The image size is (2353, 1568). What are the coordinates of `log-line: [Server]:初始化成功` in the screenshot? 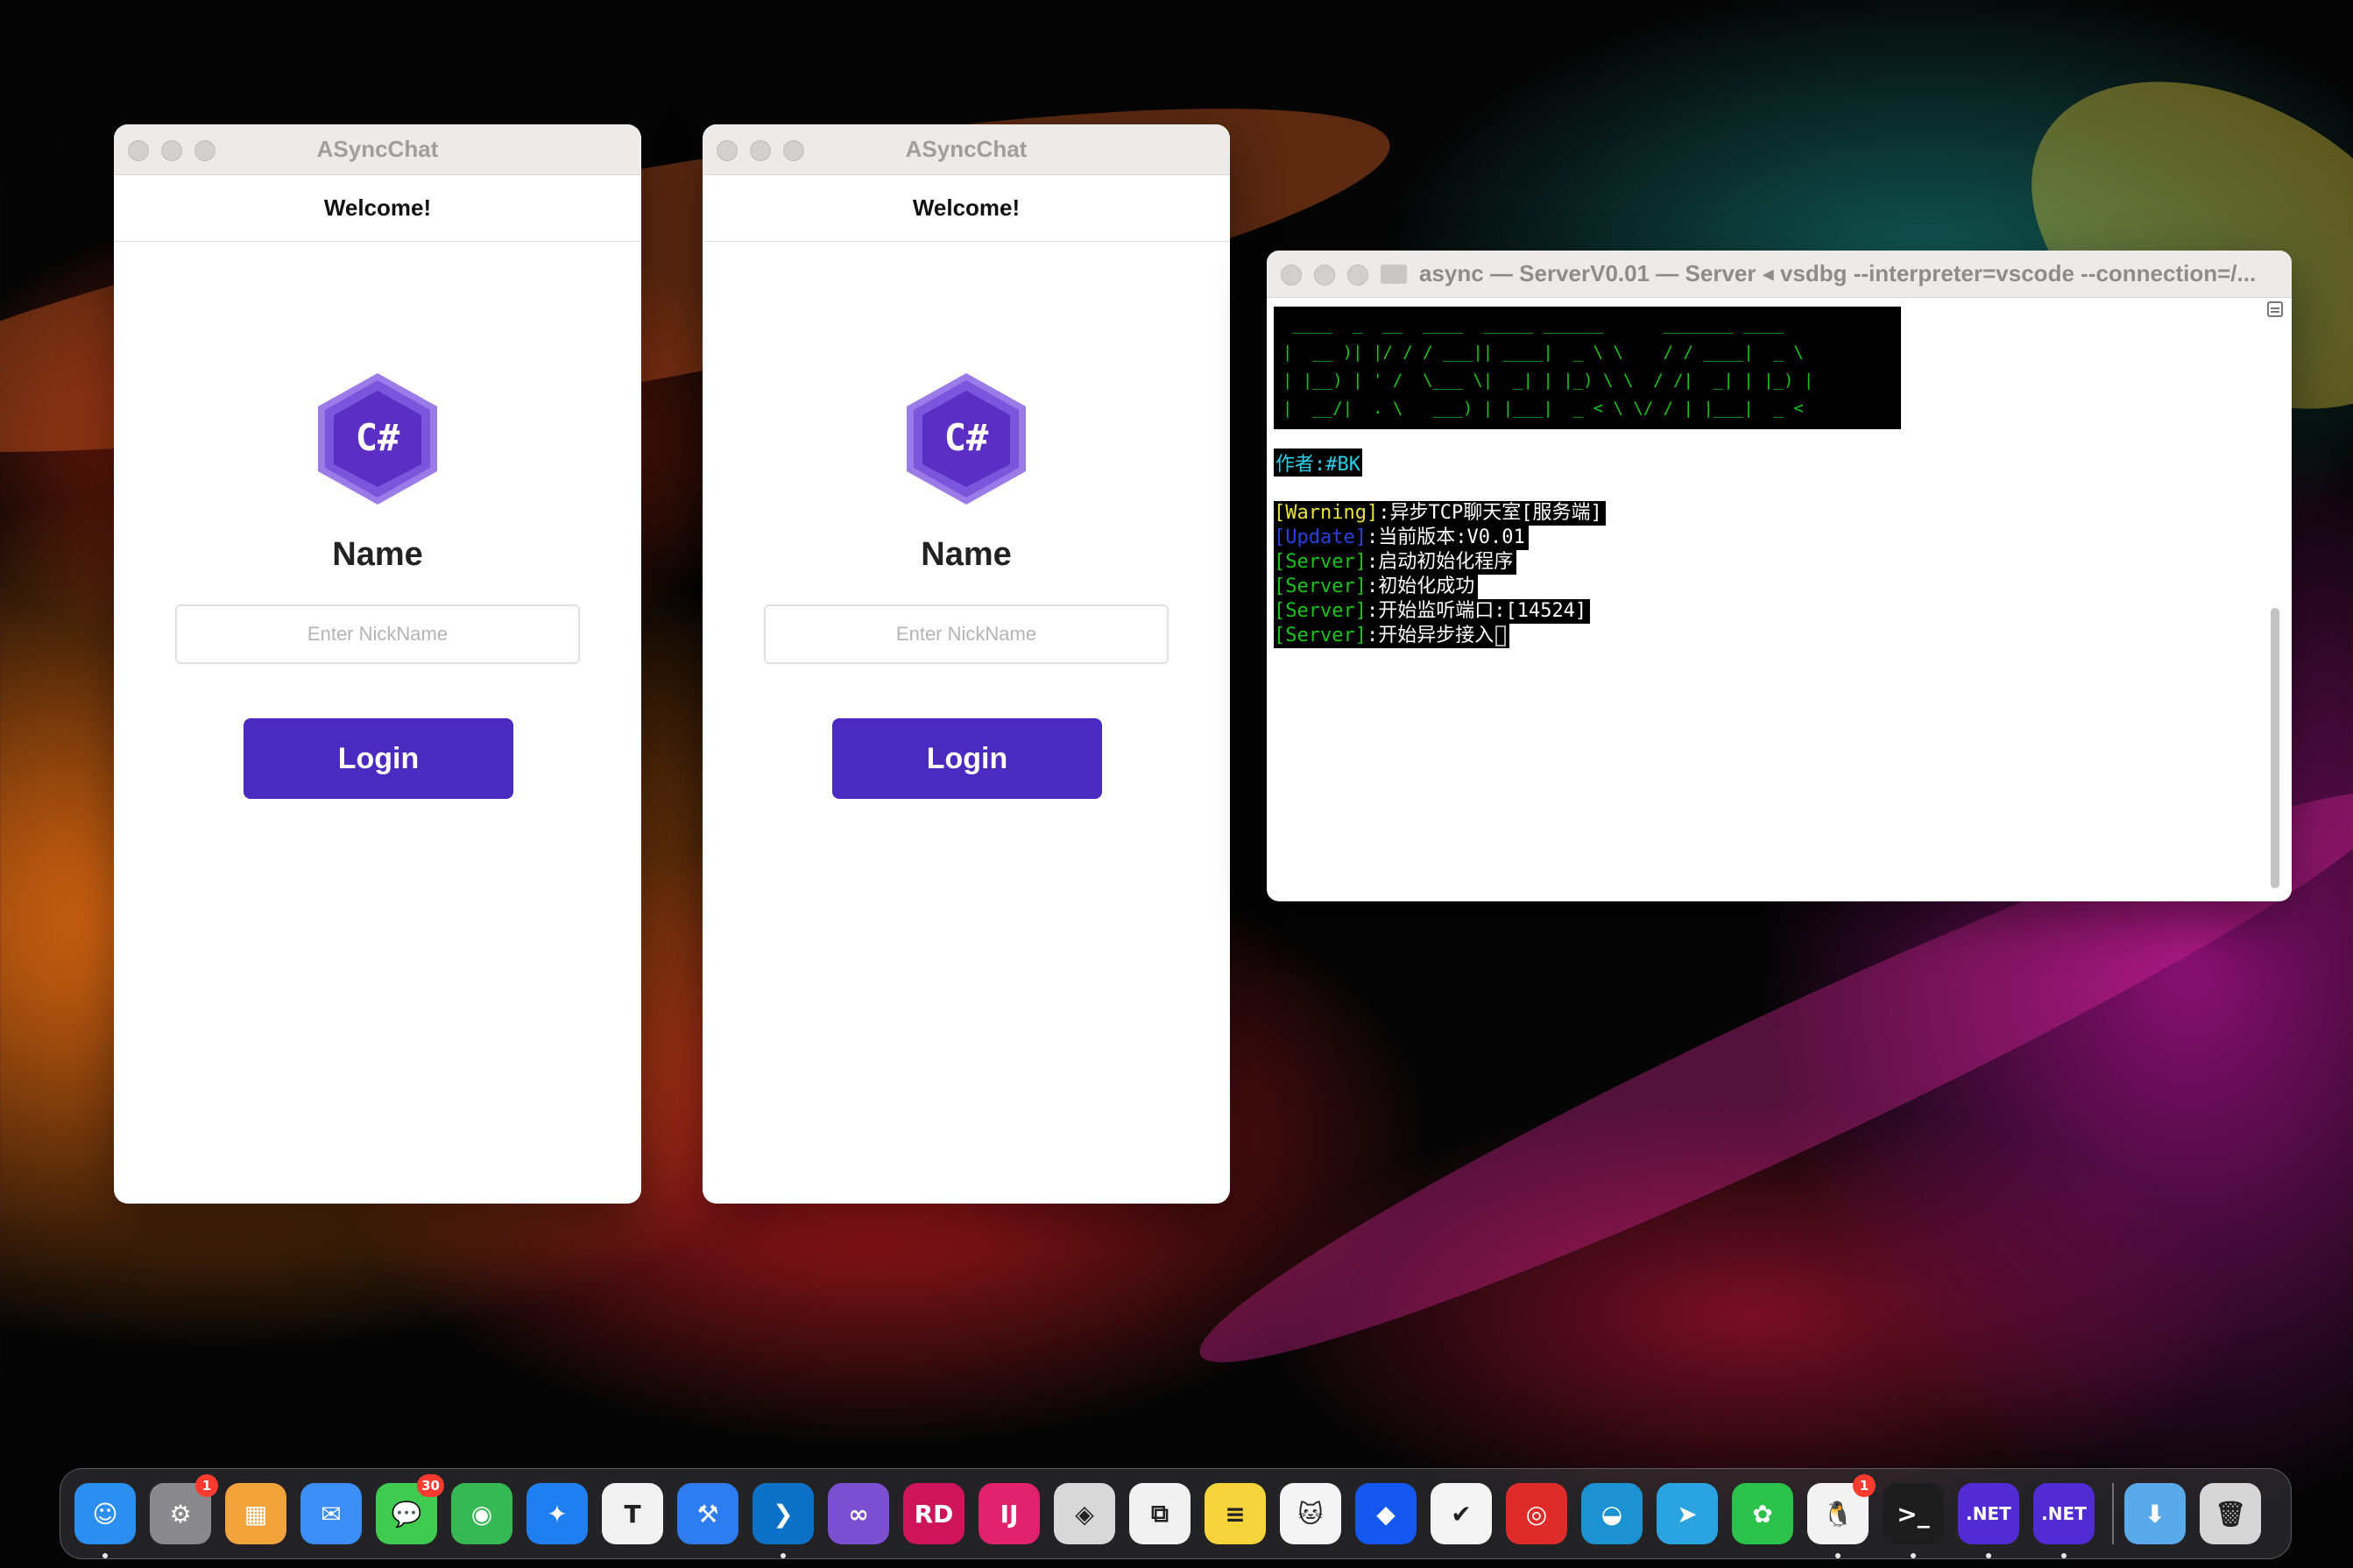 It's located at (1376, 587).